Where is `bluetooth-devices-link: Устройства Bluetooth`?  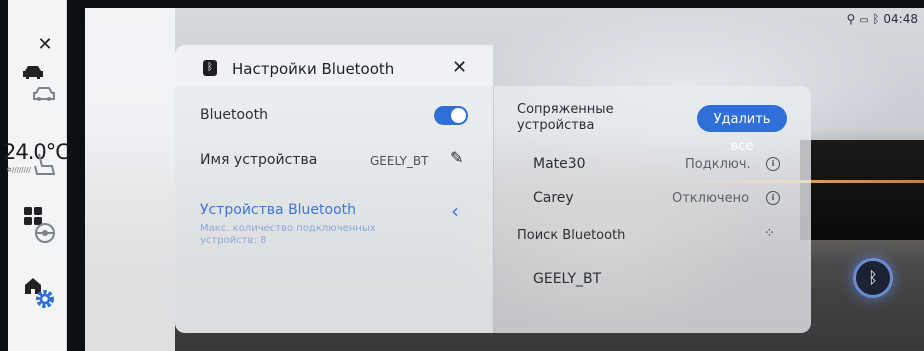 bluetooth-devices-link: Устройства Bluetooth is located at coordinates (278, 210).